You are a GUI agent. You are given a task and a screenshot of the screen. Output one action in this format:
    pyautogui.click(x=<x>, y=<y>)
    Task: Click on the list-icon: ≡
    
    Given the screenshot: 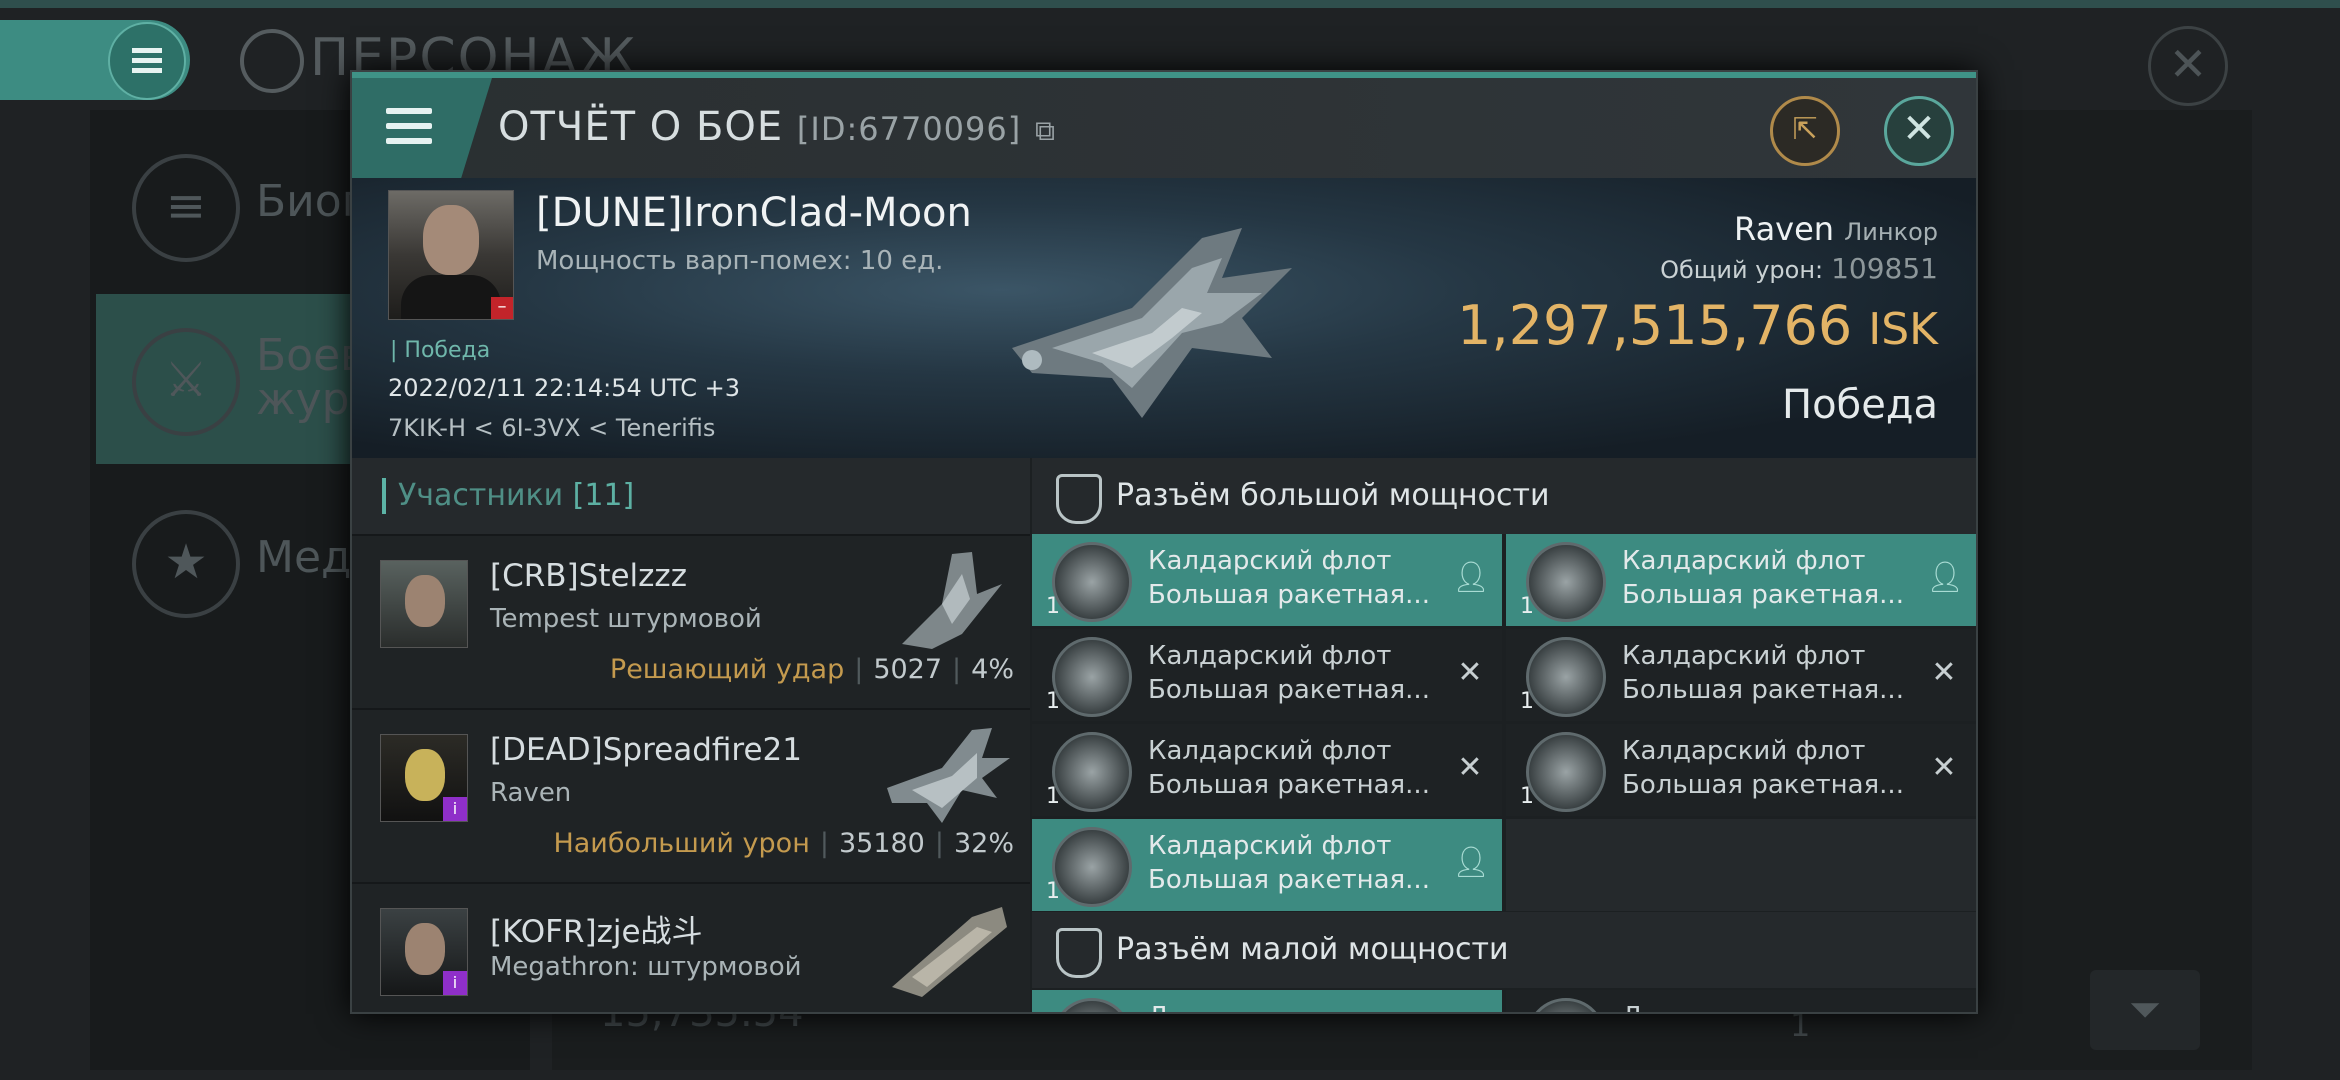 What is the action you would take?
    pyautogui.click(x=186, y=208)
    